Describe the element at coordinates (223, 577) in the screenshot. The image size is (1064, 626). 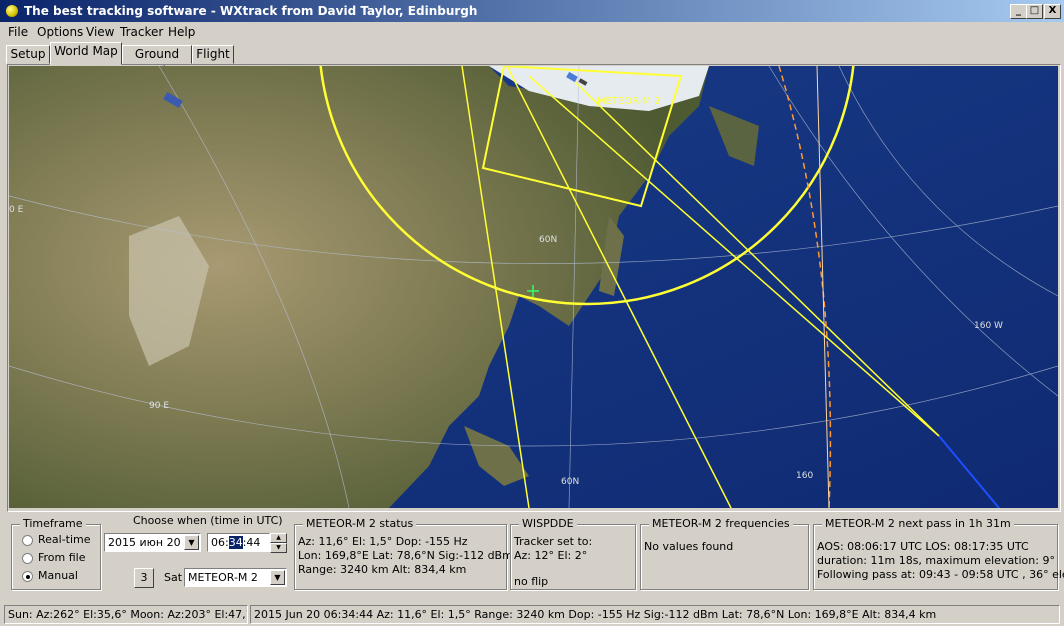
I see `satellite-select-value: METEOR-M 2` at that location.